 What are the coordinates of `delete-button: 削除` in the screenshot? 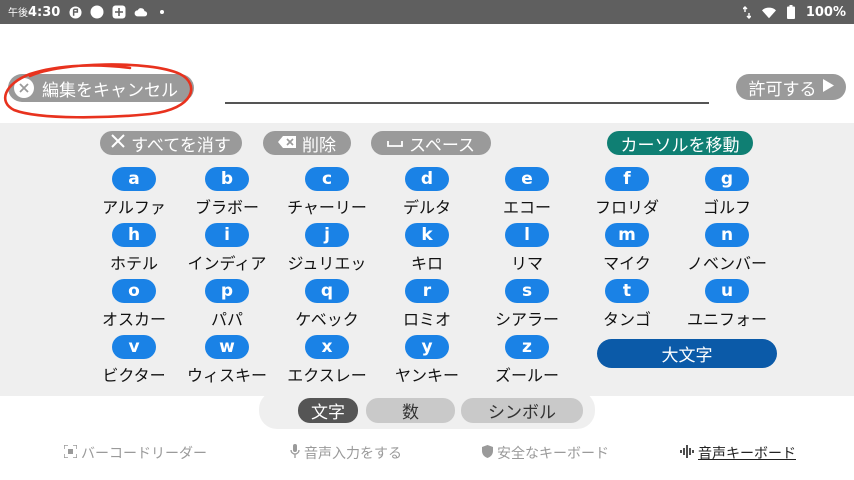 It's located at (307, 143).